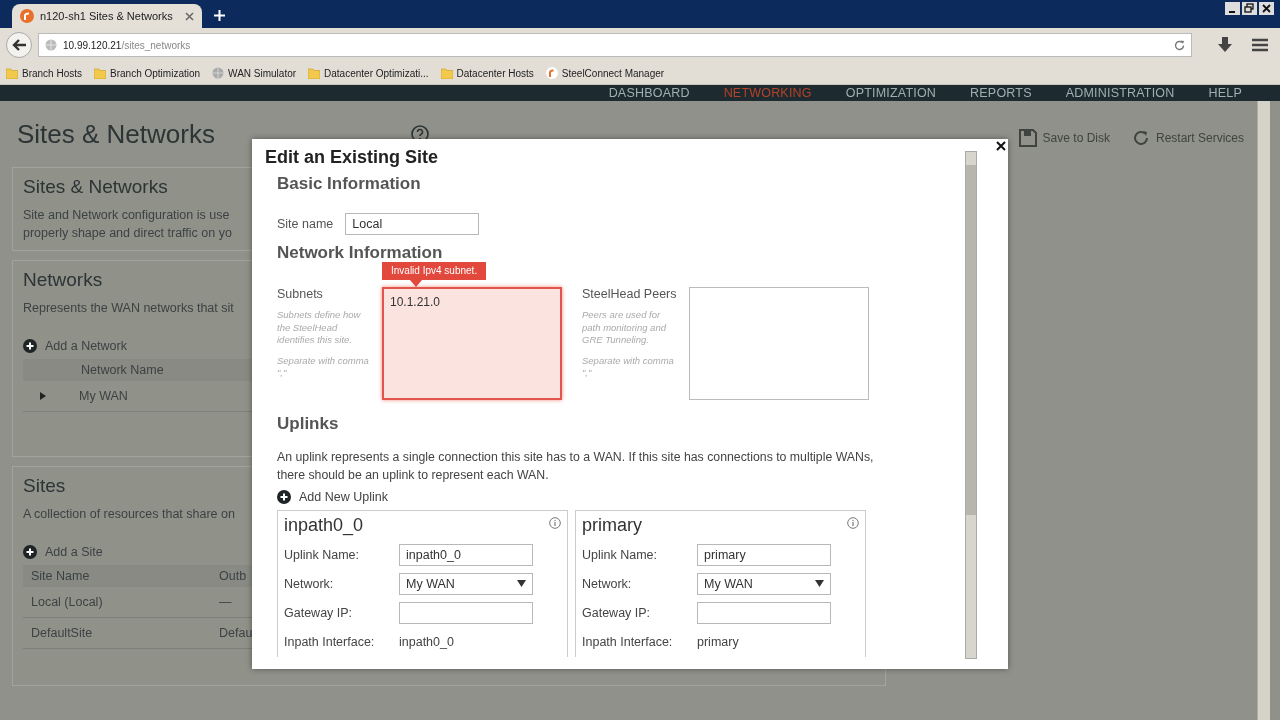  What do you see at coordinates (630, 294) in the screenshot?
I see `field-label: SteelHead Peers` at bounding box center [630, 294].